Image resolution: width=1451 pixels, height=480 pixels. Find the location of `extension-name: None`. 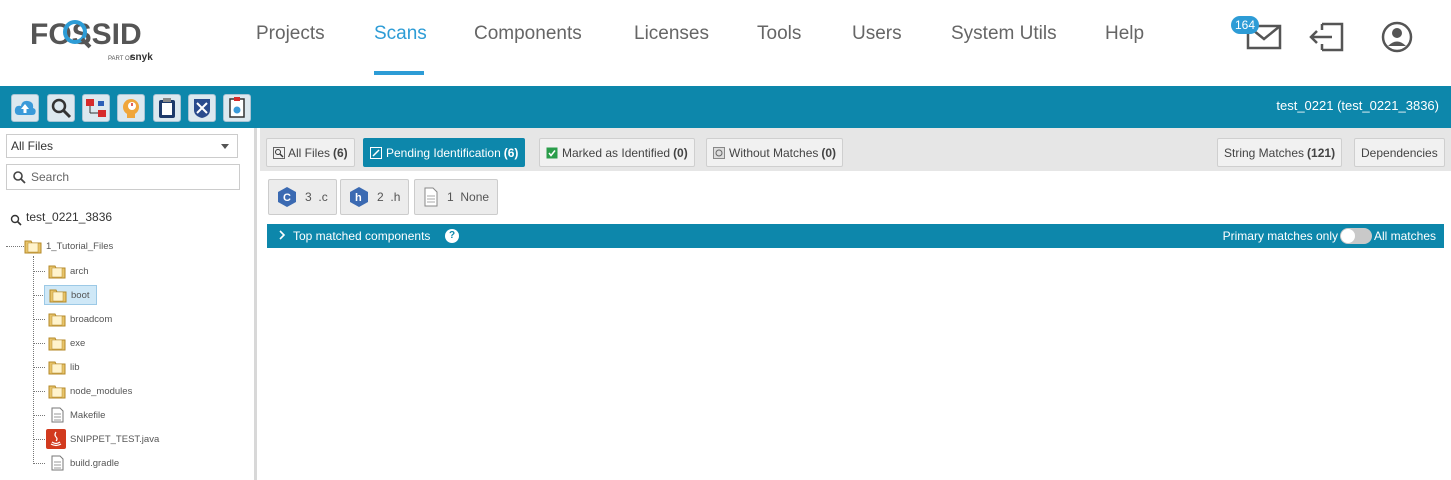

extension-name: None is located at coordinates (475, 197).